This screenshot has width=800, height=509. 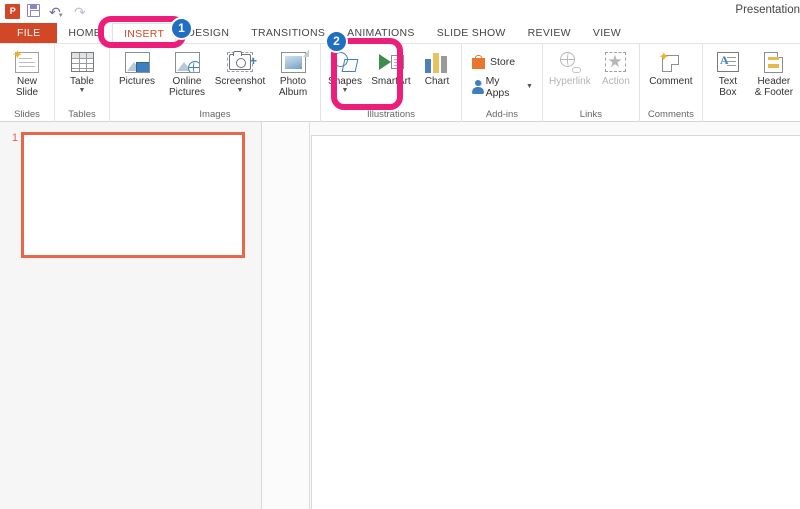 What do you see at coordinates (345, 90) in the screenshot?
I see `shapes-caret-icon: ▼` at bounding box center [345, 90].